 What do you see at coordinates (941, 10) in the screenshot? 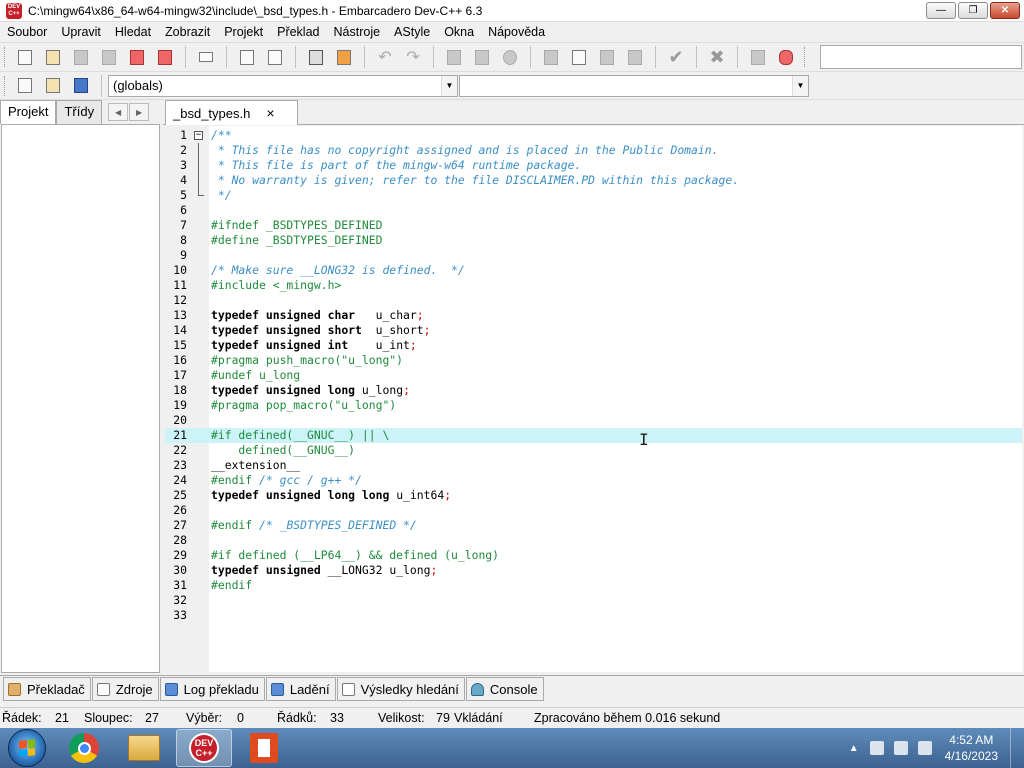
I see `minimize-button: —` at bounding box center [941, 10].